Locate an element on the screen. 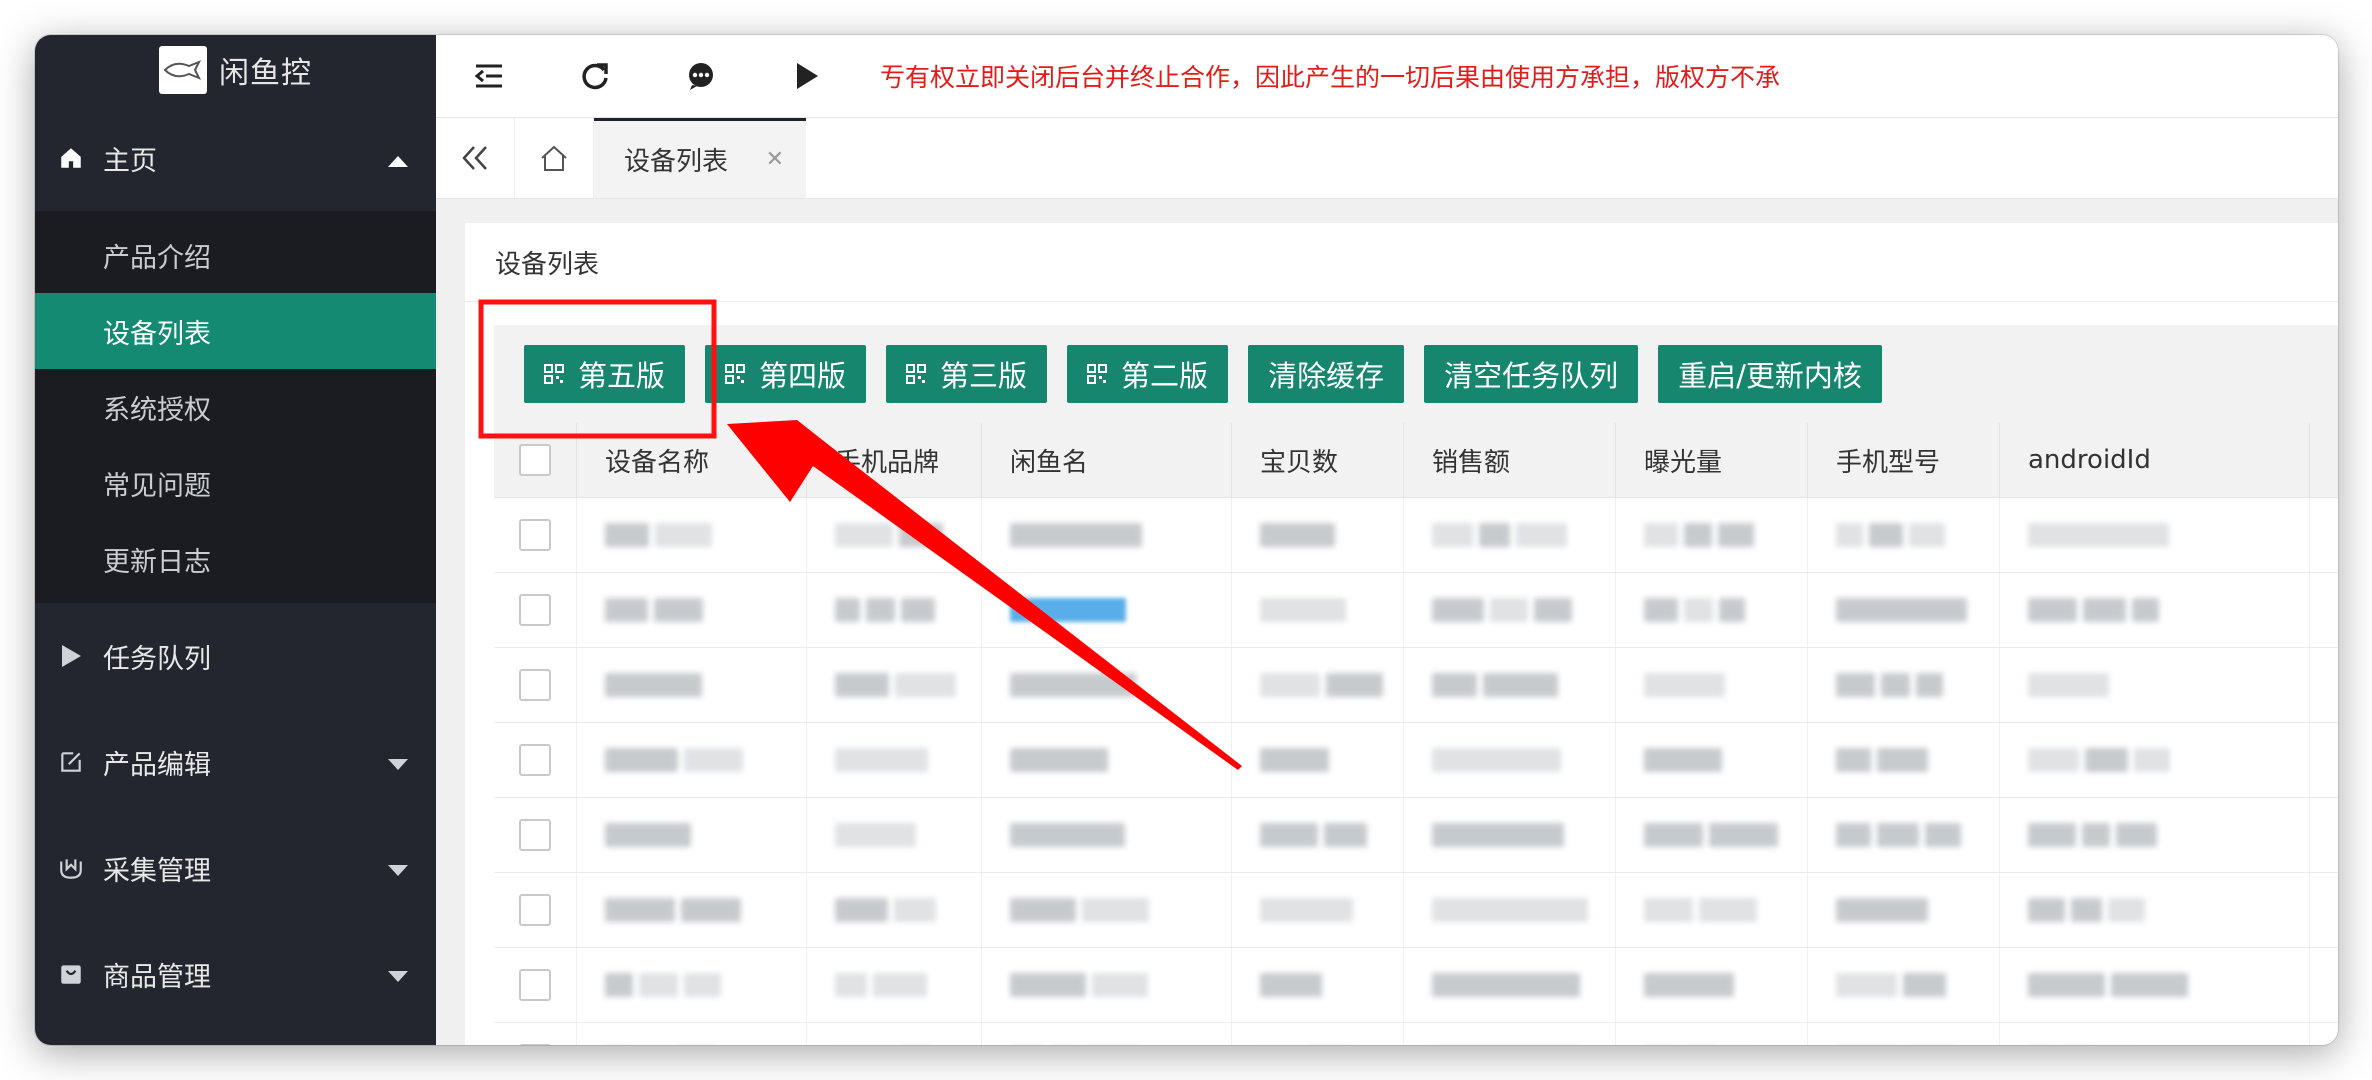 The width and height of the screenshot is (2372, 1080). column-header-exposure: 曝光量 is located at coordinates (1712, 460).